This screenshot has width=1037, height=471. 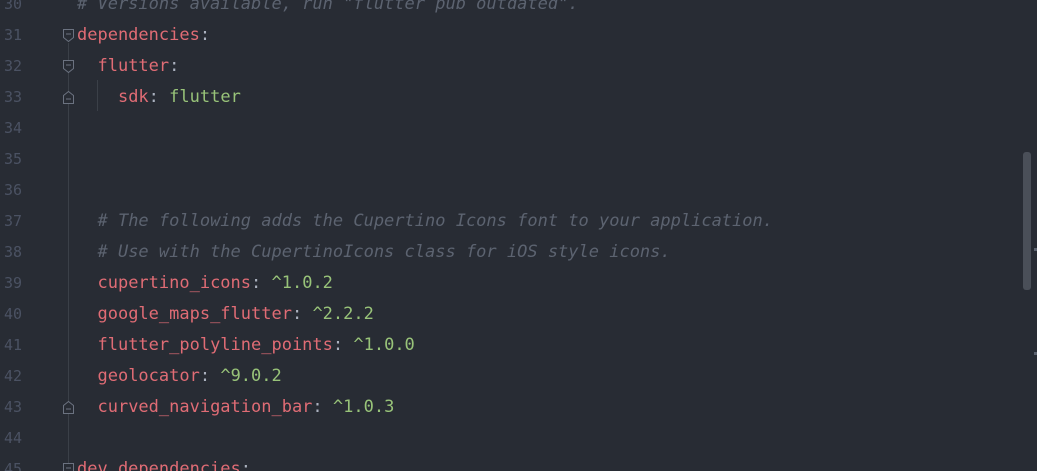 What do you see at coordinates (12, 66) in the screenshot?
I see `line-number: 32` at bounding box center [12, 66].